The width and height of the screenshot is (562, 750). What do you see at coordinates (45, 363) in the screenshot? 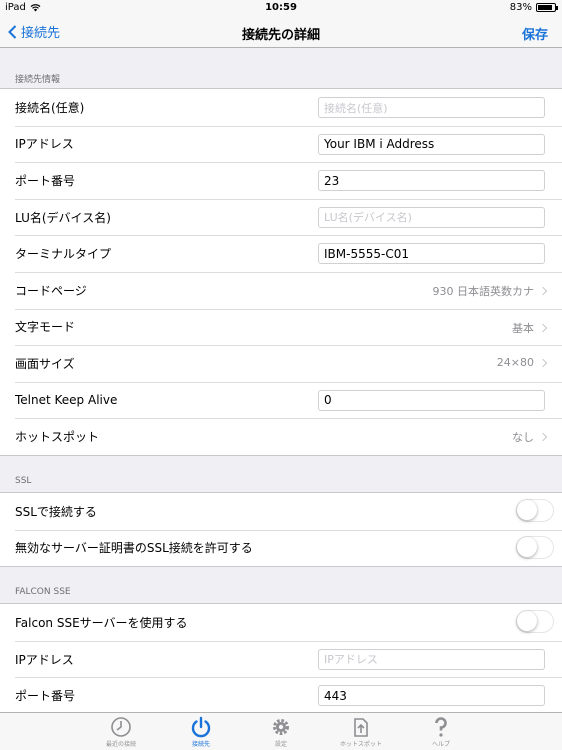
I see `row-label: 画面サイズ` at bounding box center [45, 363].